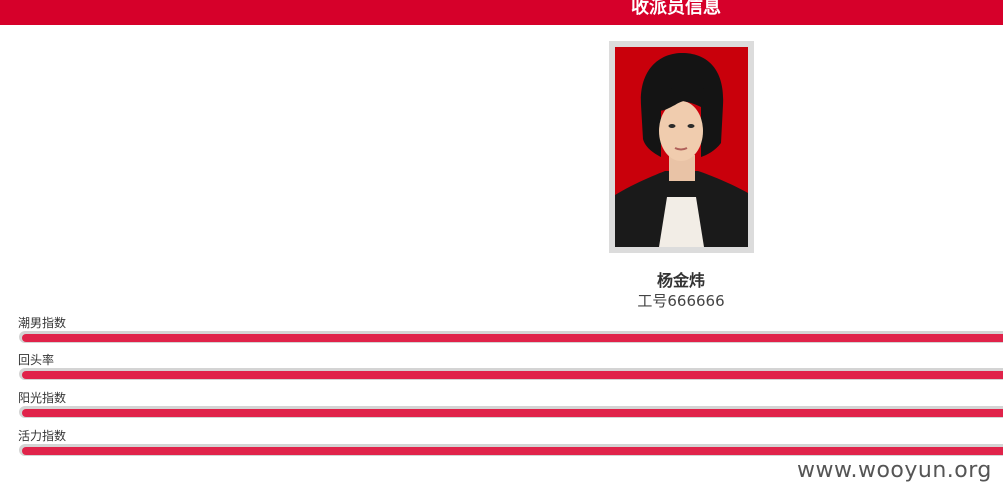 This screenshot has width=1003, height=502. What do you see at coordinates (681, 301) in the screenshot?
I see `staff-id: 工号666666` at bounding box center [681, 301].